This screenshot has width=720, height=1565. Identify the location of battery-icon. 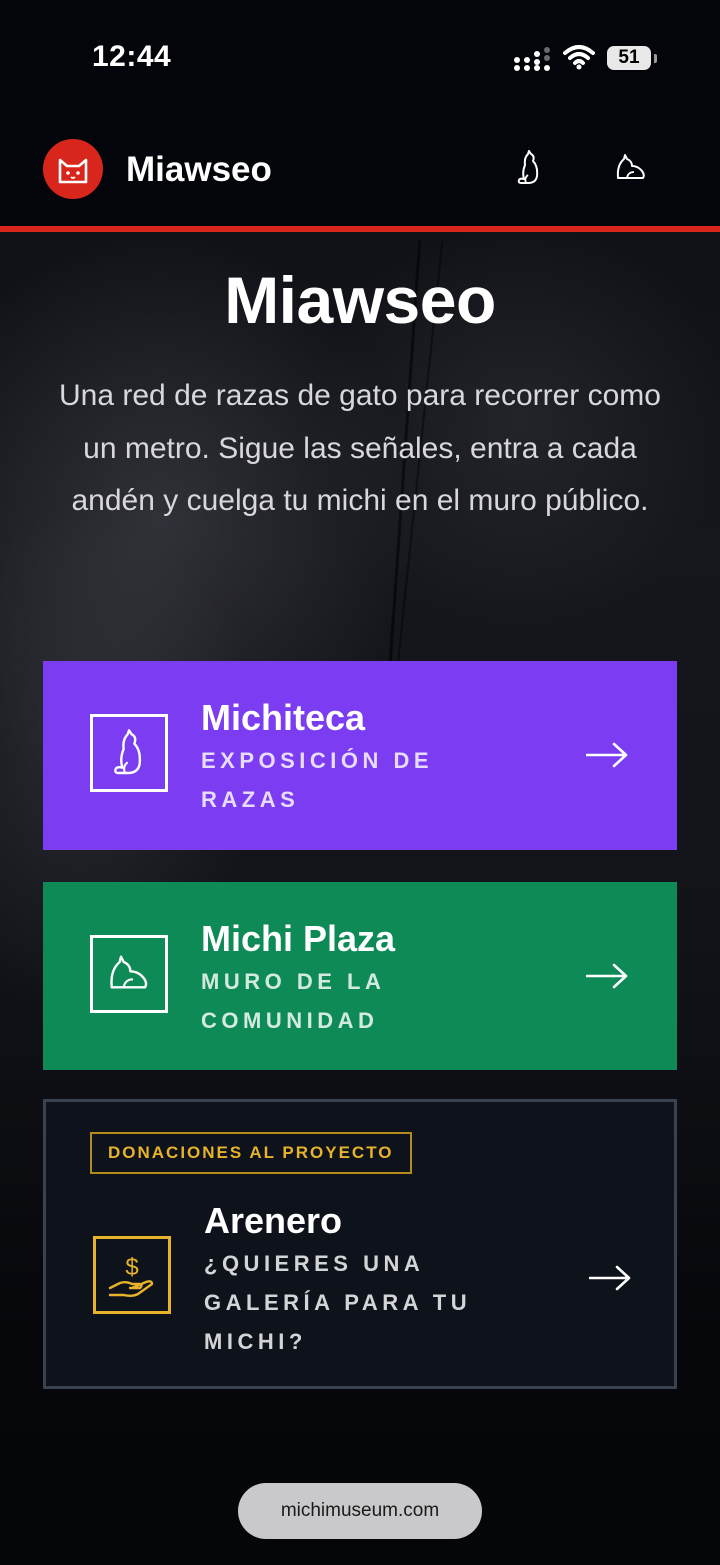
(655, 58).